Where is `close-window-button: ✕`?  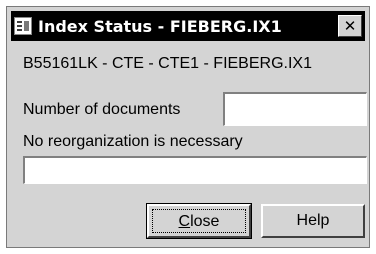
close-window-button: ✕ is located at coordinates (350, 26).